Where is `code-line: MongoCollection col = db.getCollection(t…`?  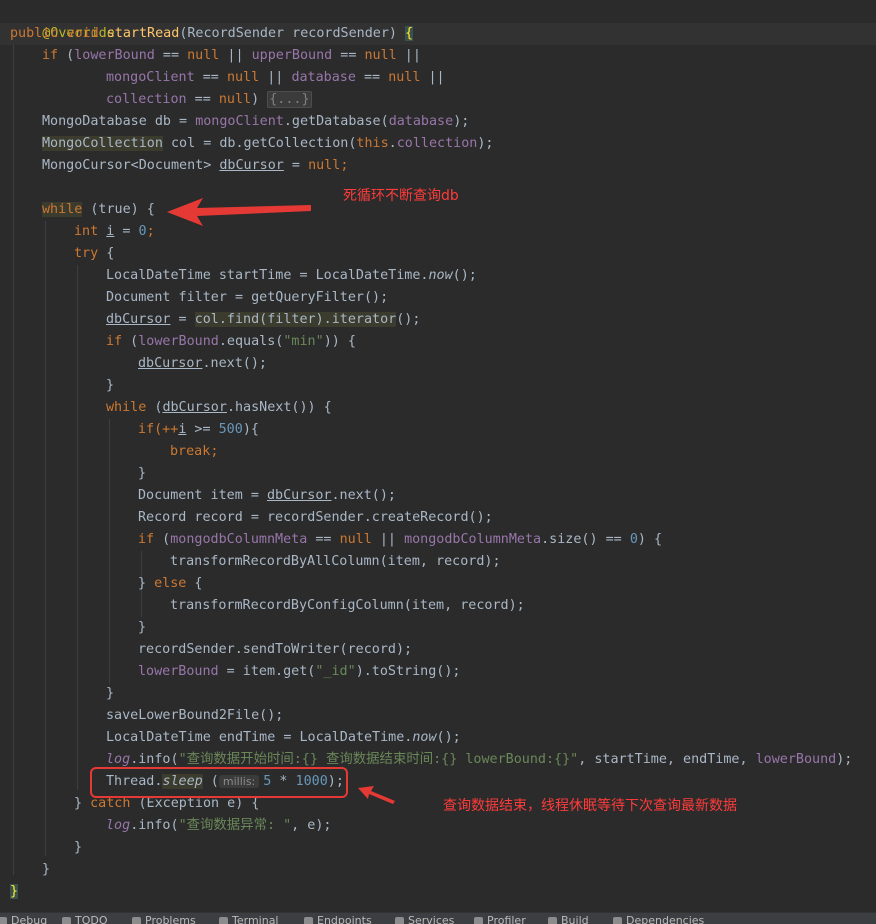
code-line: MongoCollection col = db.getCollection(t… is located at coordinates (267, 144).